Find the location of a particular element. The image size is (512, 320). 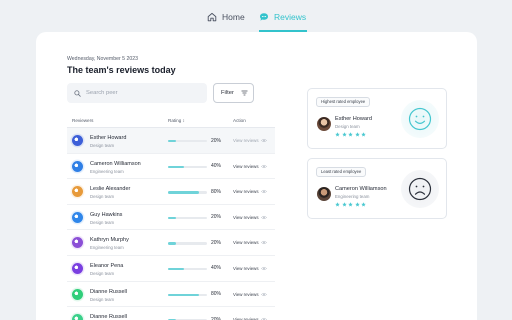

table-row: Dianne Russell Design team 80% View reviews is located at coordinates (171, 295).